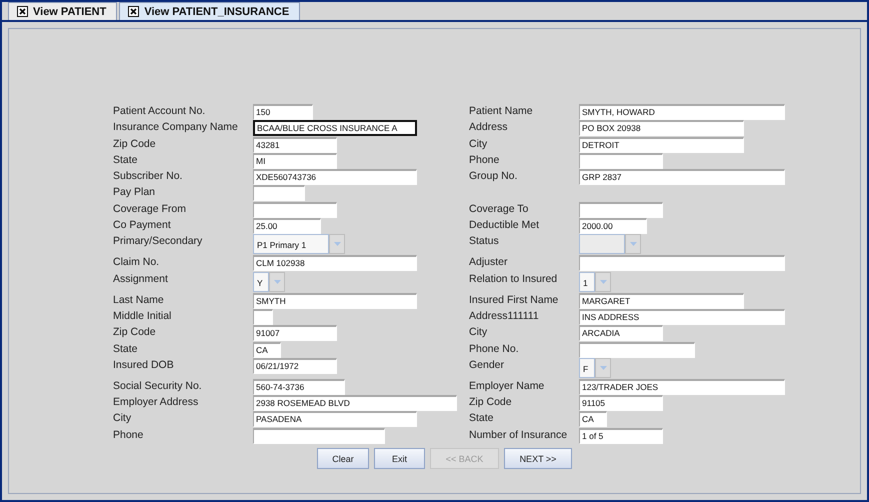 The height and width of the screenshot is (502, 869). What do you see at coordinates (682, 177) in the screenshot?
I see `input-field: GRP 2837` at bounding box center [682, 177].